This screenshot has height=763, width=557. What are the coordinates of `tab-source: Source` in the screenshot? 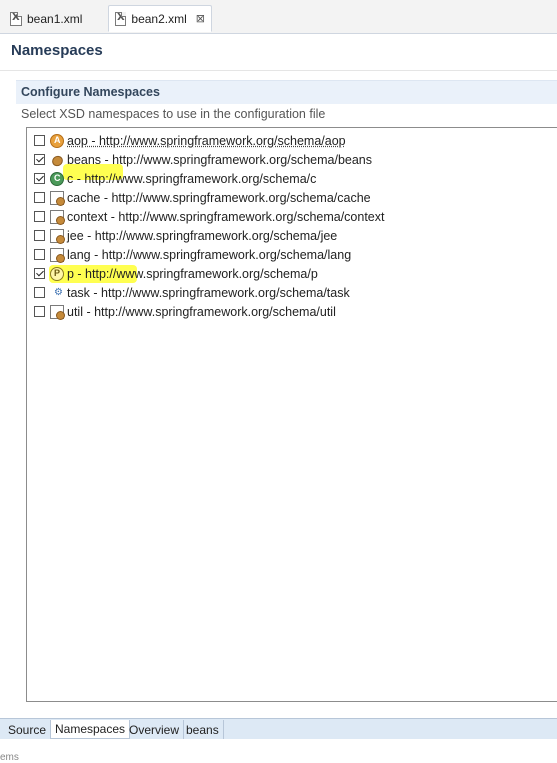 It's located at (28, 729).